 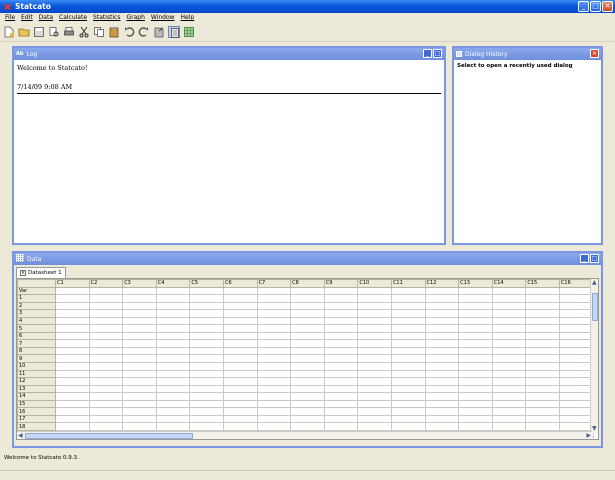 What do you see at coordinates (36, 419) in the screenshot?
I see `row-header: 17` at bounding box center [36, 419].